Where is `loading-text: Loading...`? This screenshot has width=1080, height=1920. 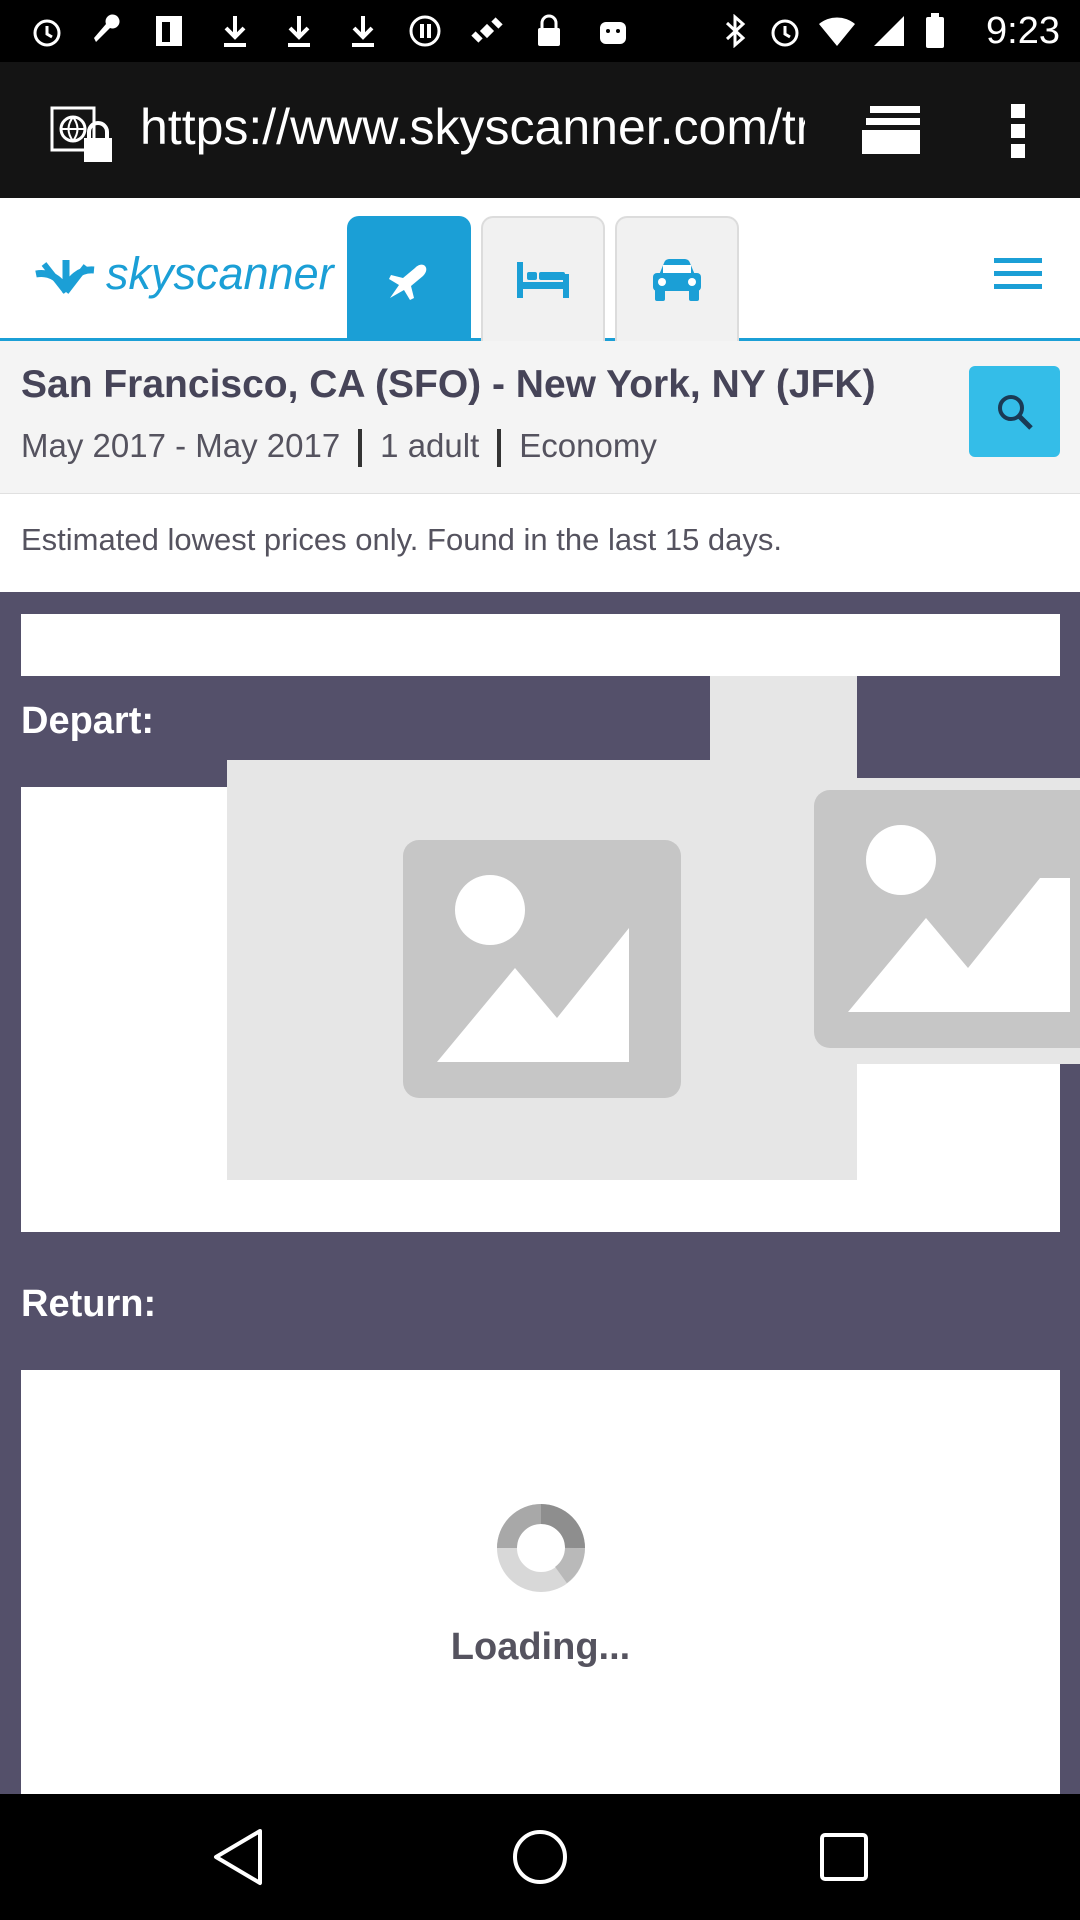
loading-text: Loading... is located at coordinates (540, 1647).